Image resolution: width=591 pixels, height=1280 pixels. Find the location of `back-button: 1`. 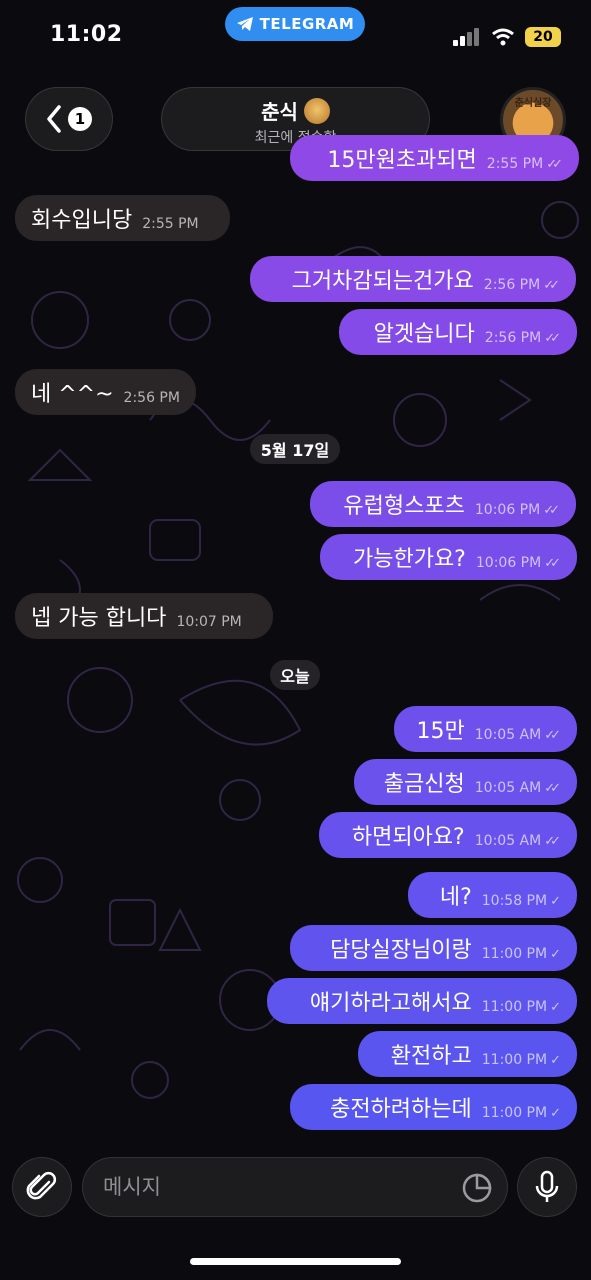

back-button: 1 is located at coordinates (69, 119).